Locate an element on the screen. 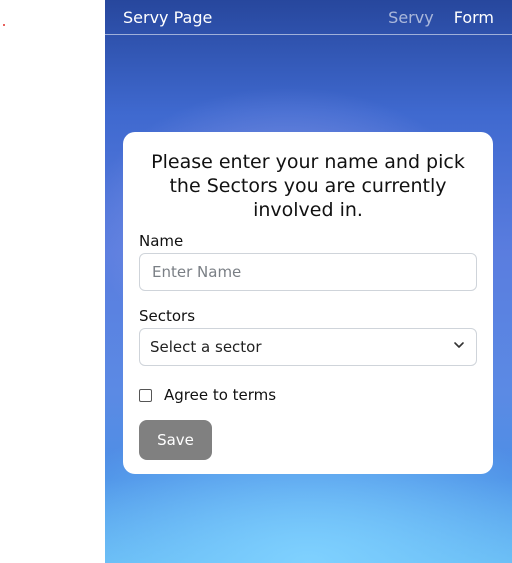 This screenshot has height=563, width=512. chevron-down-icon is located at coordinates (459, 347).